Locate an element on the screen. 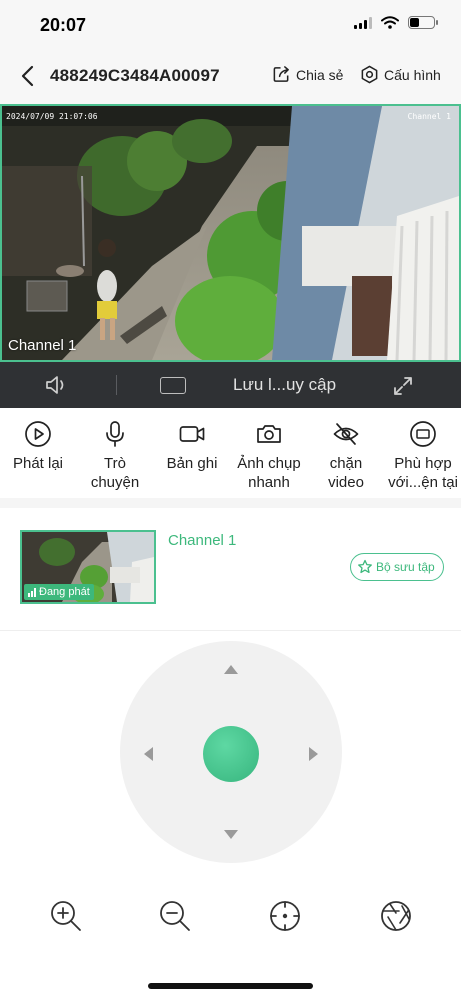  share-button: Chia sẻ is located at coordinates (307, 74).